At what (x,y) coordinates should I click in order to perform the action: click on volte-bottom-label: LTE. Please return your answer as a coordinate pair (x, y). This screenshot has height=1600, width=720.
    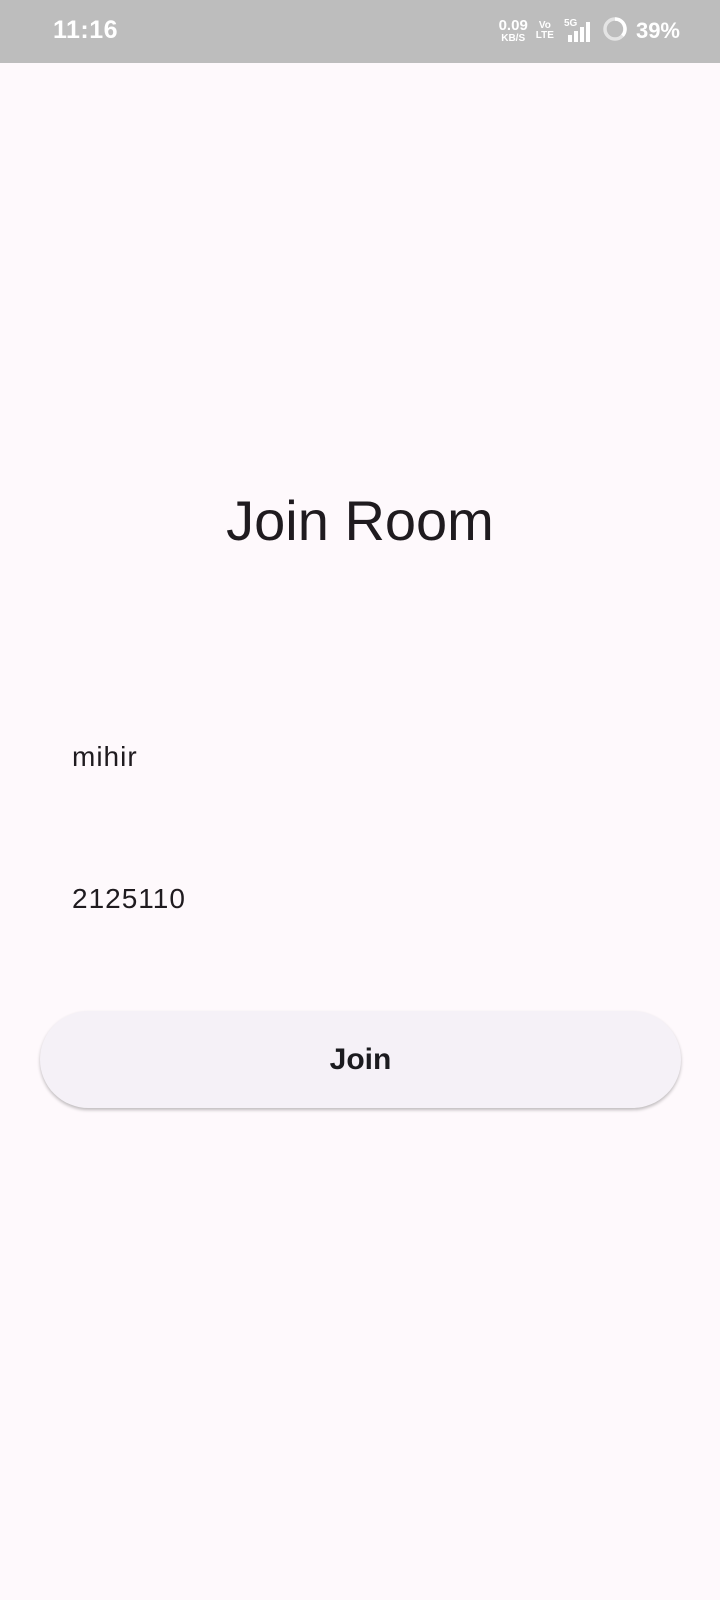
    Looking at the image, I should click on (544, 35).